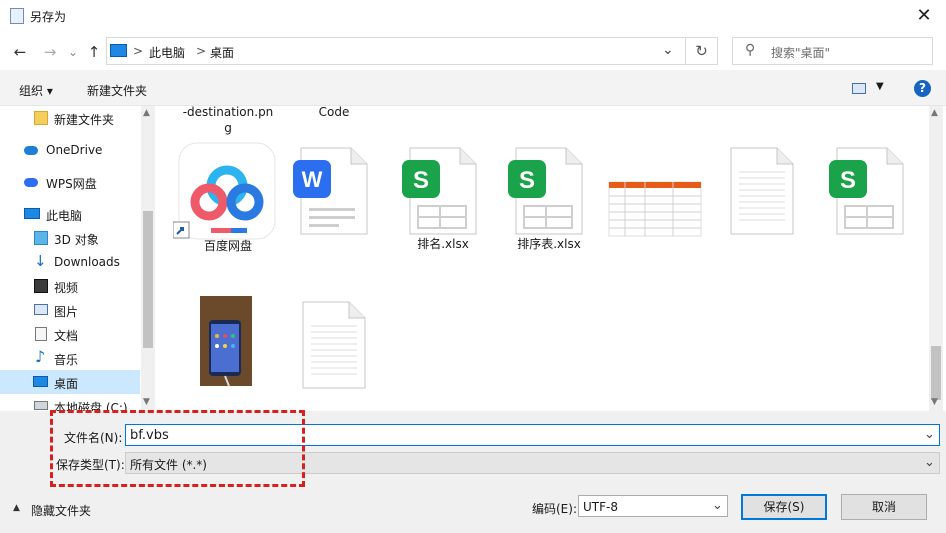 The width and height of the screenshot is (946, 533). Describe the element at coordinates (41, 118) in the screenshot. I see `folder-icon` at that location.